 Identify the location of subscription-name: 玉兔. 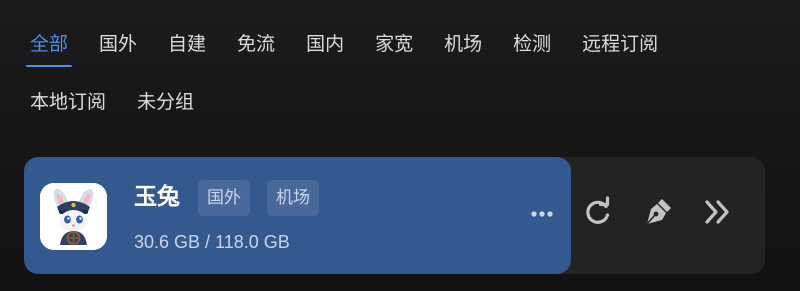
(157, 197).